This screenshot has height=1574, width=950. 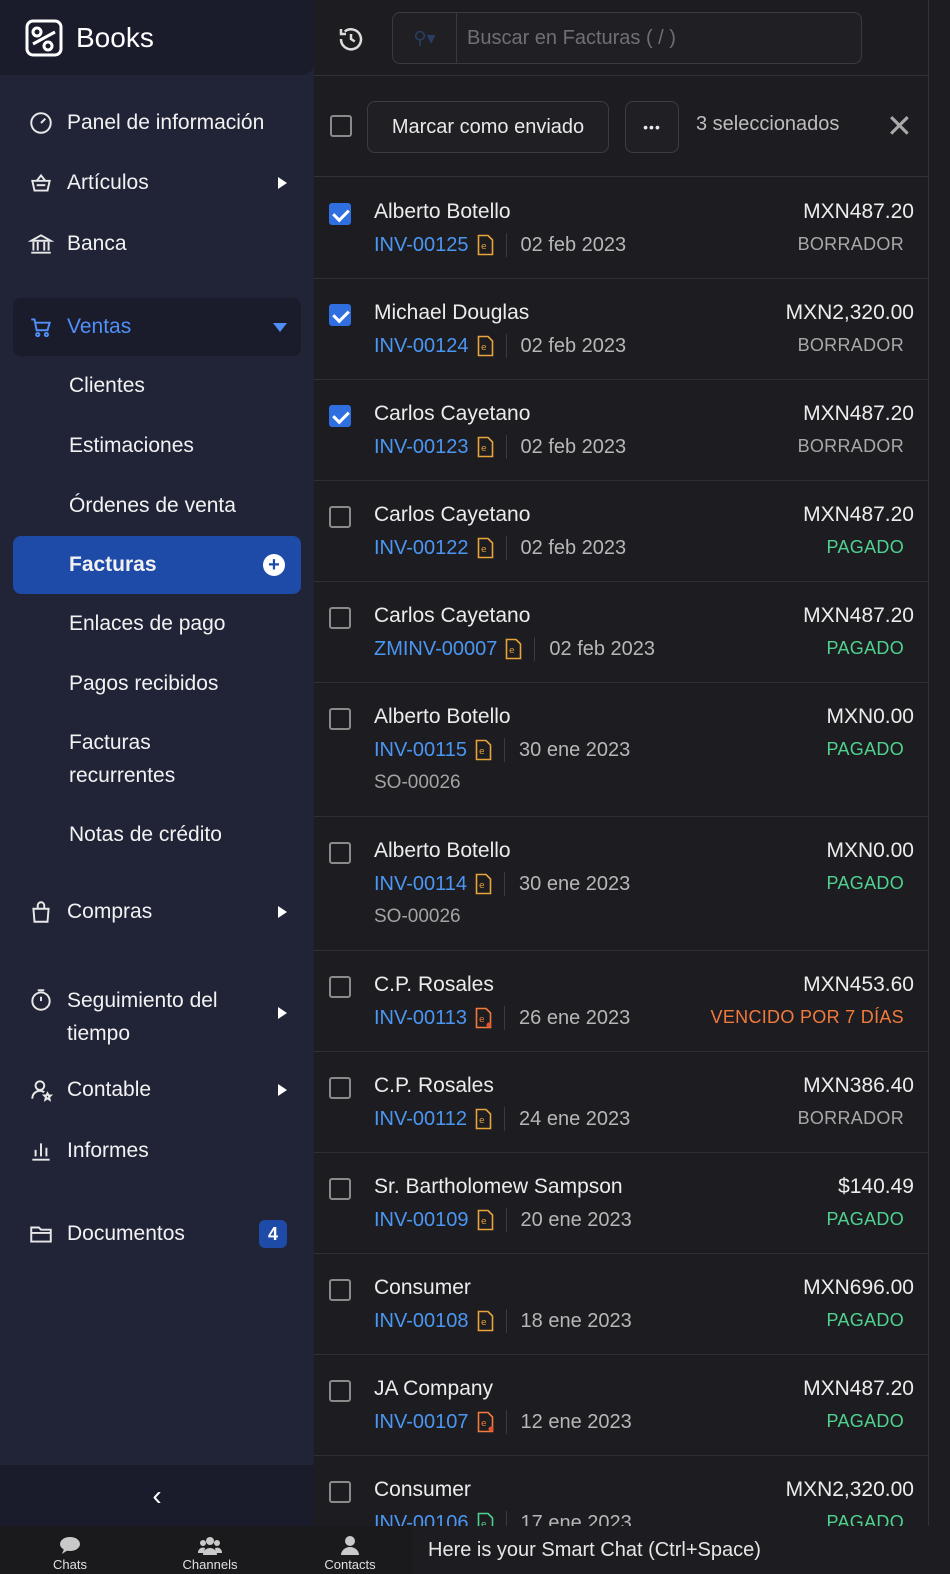 What do you see at coordinates (421, 346) in the screenshot?
I see `invoice-number-link: INV-00124` at bounding box center [421, 346].